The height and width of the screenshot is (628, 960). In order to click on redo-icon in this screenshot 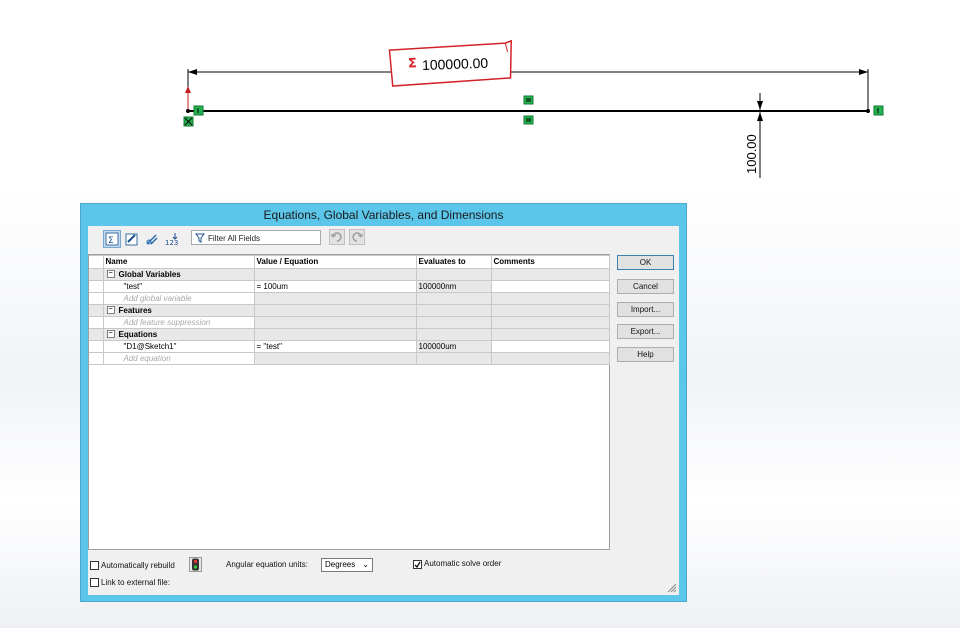, I will do `click(357, 237)`.